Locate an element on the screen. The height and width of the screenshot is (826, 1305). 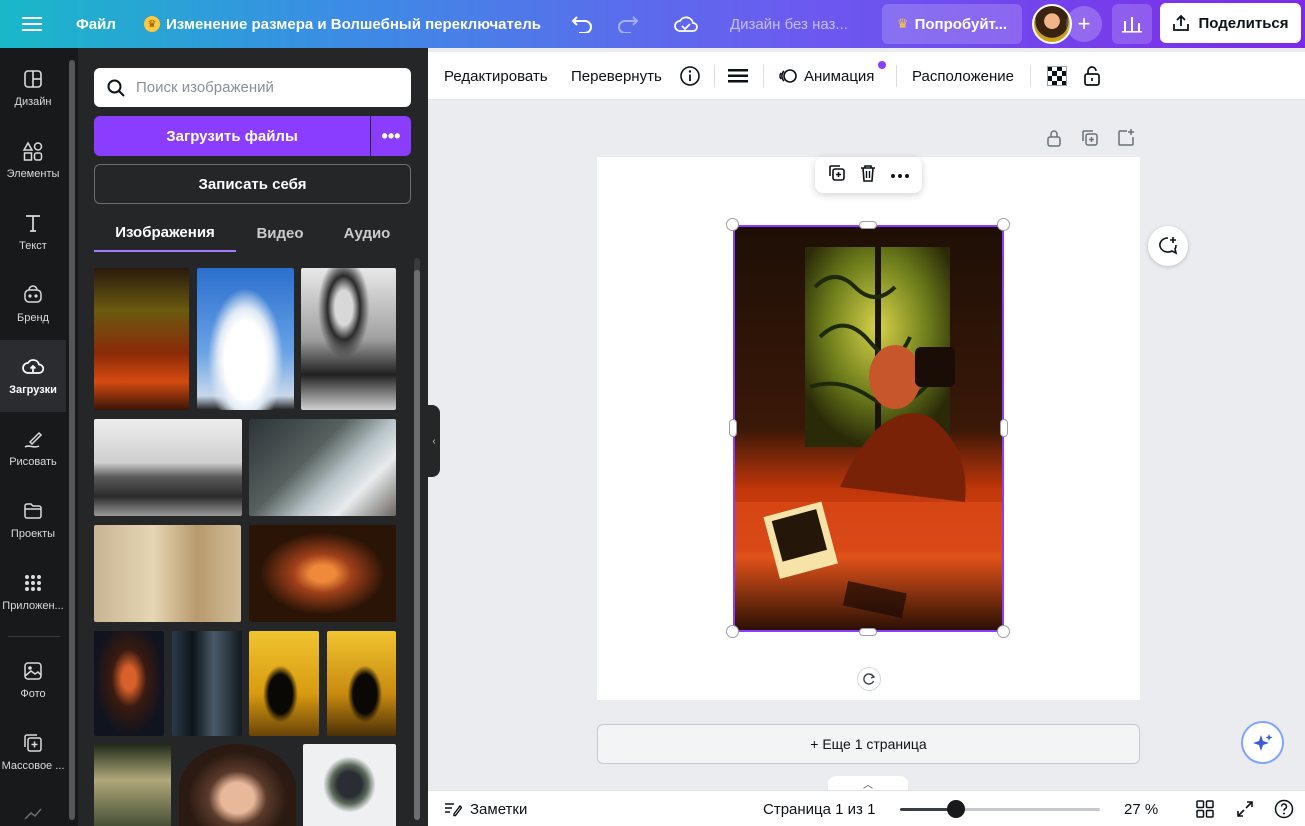
search-box is located at coordinates (252, 87).